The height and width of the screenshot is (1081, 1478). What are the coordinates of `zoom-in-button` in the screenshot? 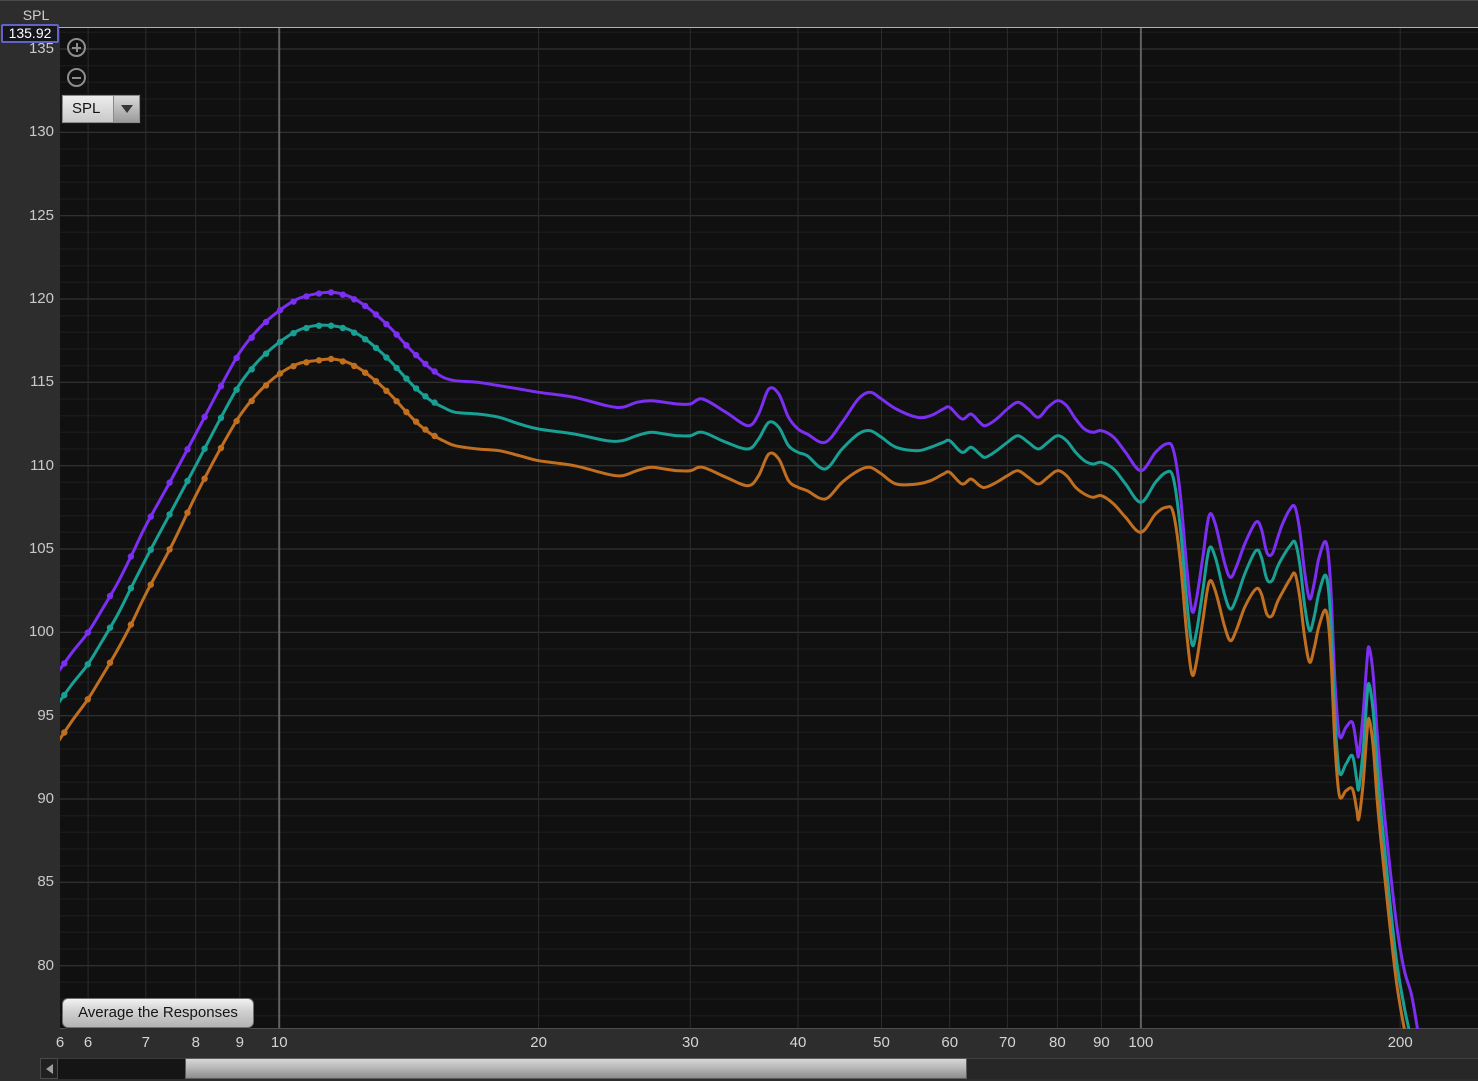 It's located at (76, 47).